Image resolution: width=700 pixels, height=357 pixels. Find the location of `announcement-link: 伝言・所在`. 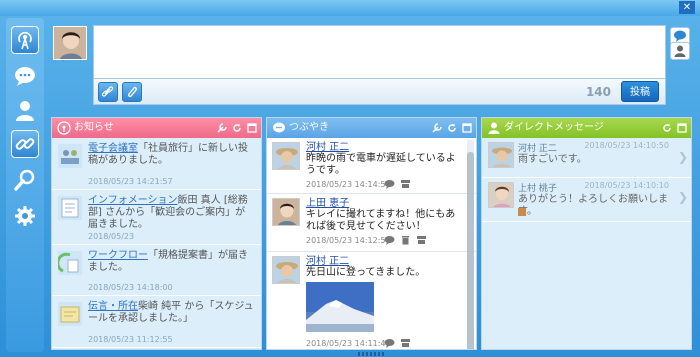

announcement-link: 伝言・所在 is located at coordinates (113, 306).